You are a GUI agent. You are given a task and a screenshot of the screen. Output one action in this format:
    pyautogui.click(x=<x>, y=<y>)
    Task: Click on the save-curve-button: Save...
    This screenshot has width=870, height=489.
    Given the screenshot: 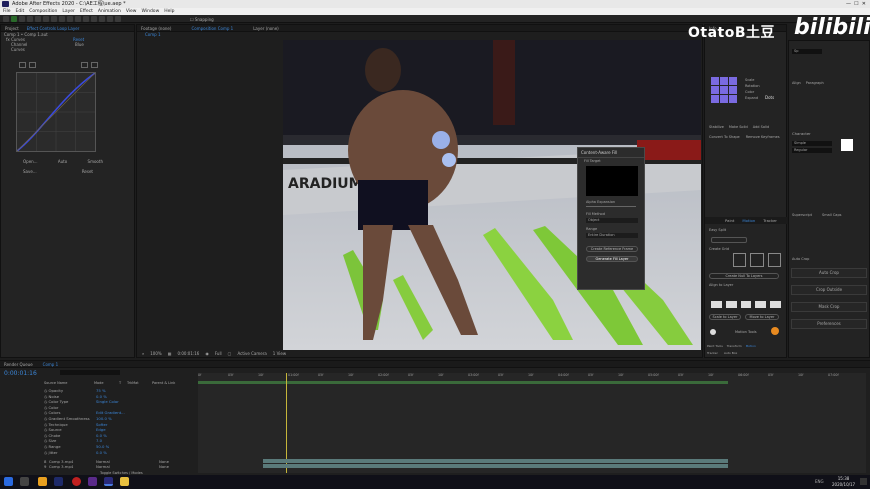 What is the action you would take?
    pyautogui.click(x=30, y=171)
    